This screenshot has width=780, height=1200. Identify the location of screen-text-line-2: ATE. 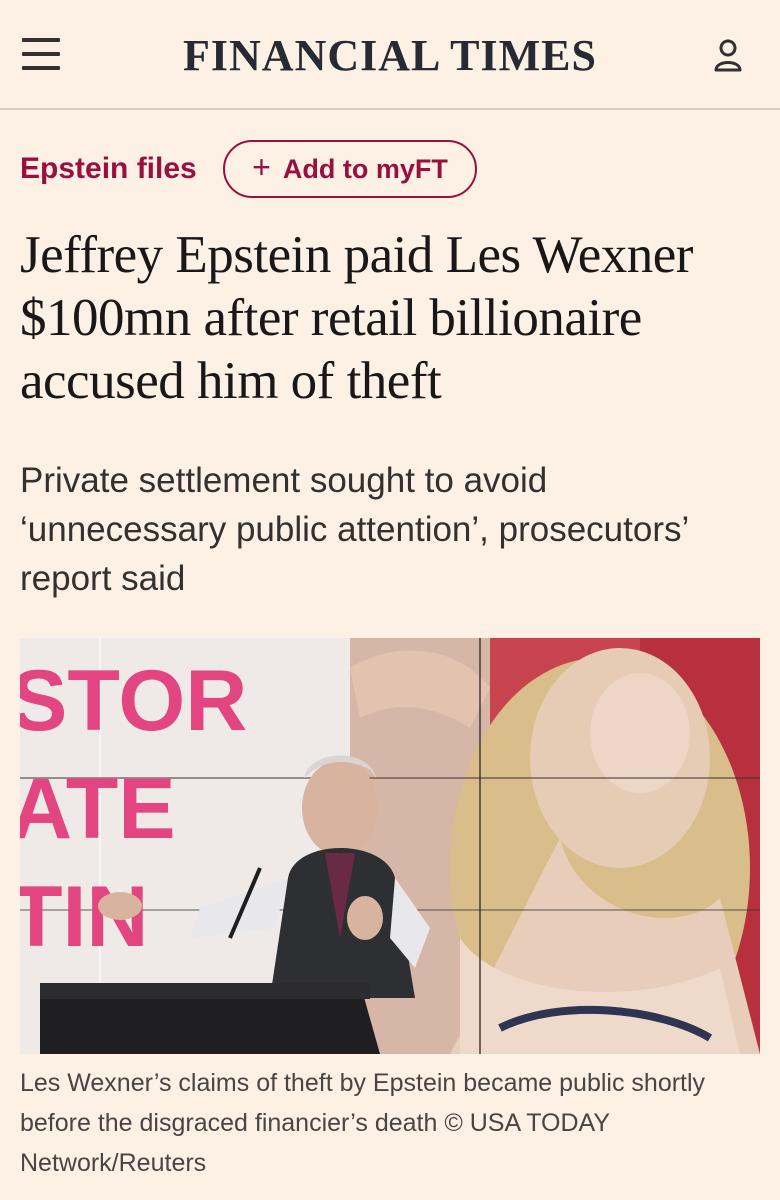
(98, 809).